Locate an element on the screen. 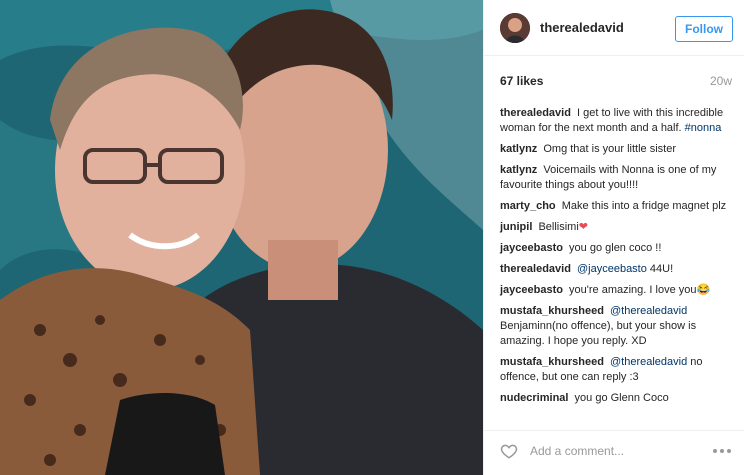  comment-text: Omg that is your little sister is located at coordinates (610, 149).